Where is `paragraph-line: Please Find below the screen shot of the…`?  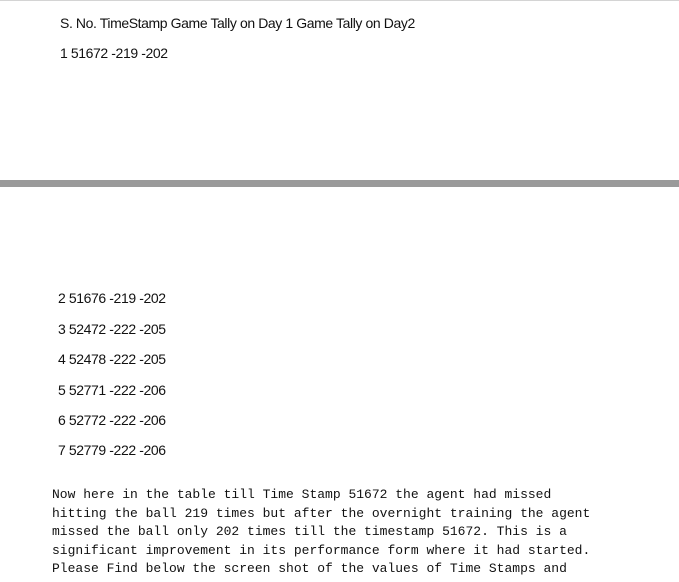 paragraph-line: Please Find below the screen shot of the… is located at coordinates (309, 568).